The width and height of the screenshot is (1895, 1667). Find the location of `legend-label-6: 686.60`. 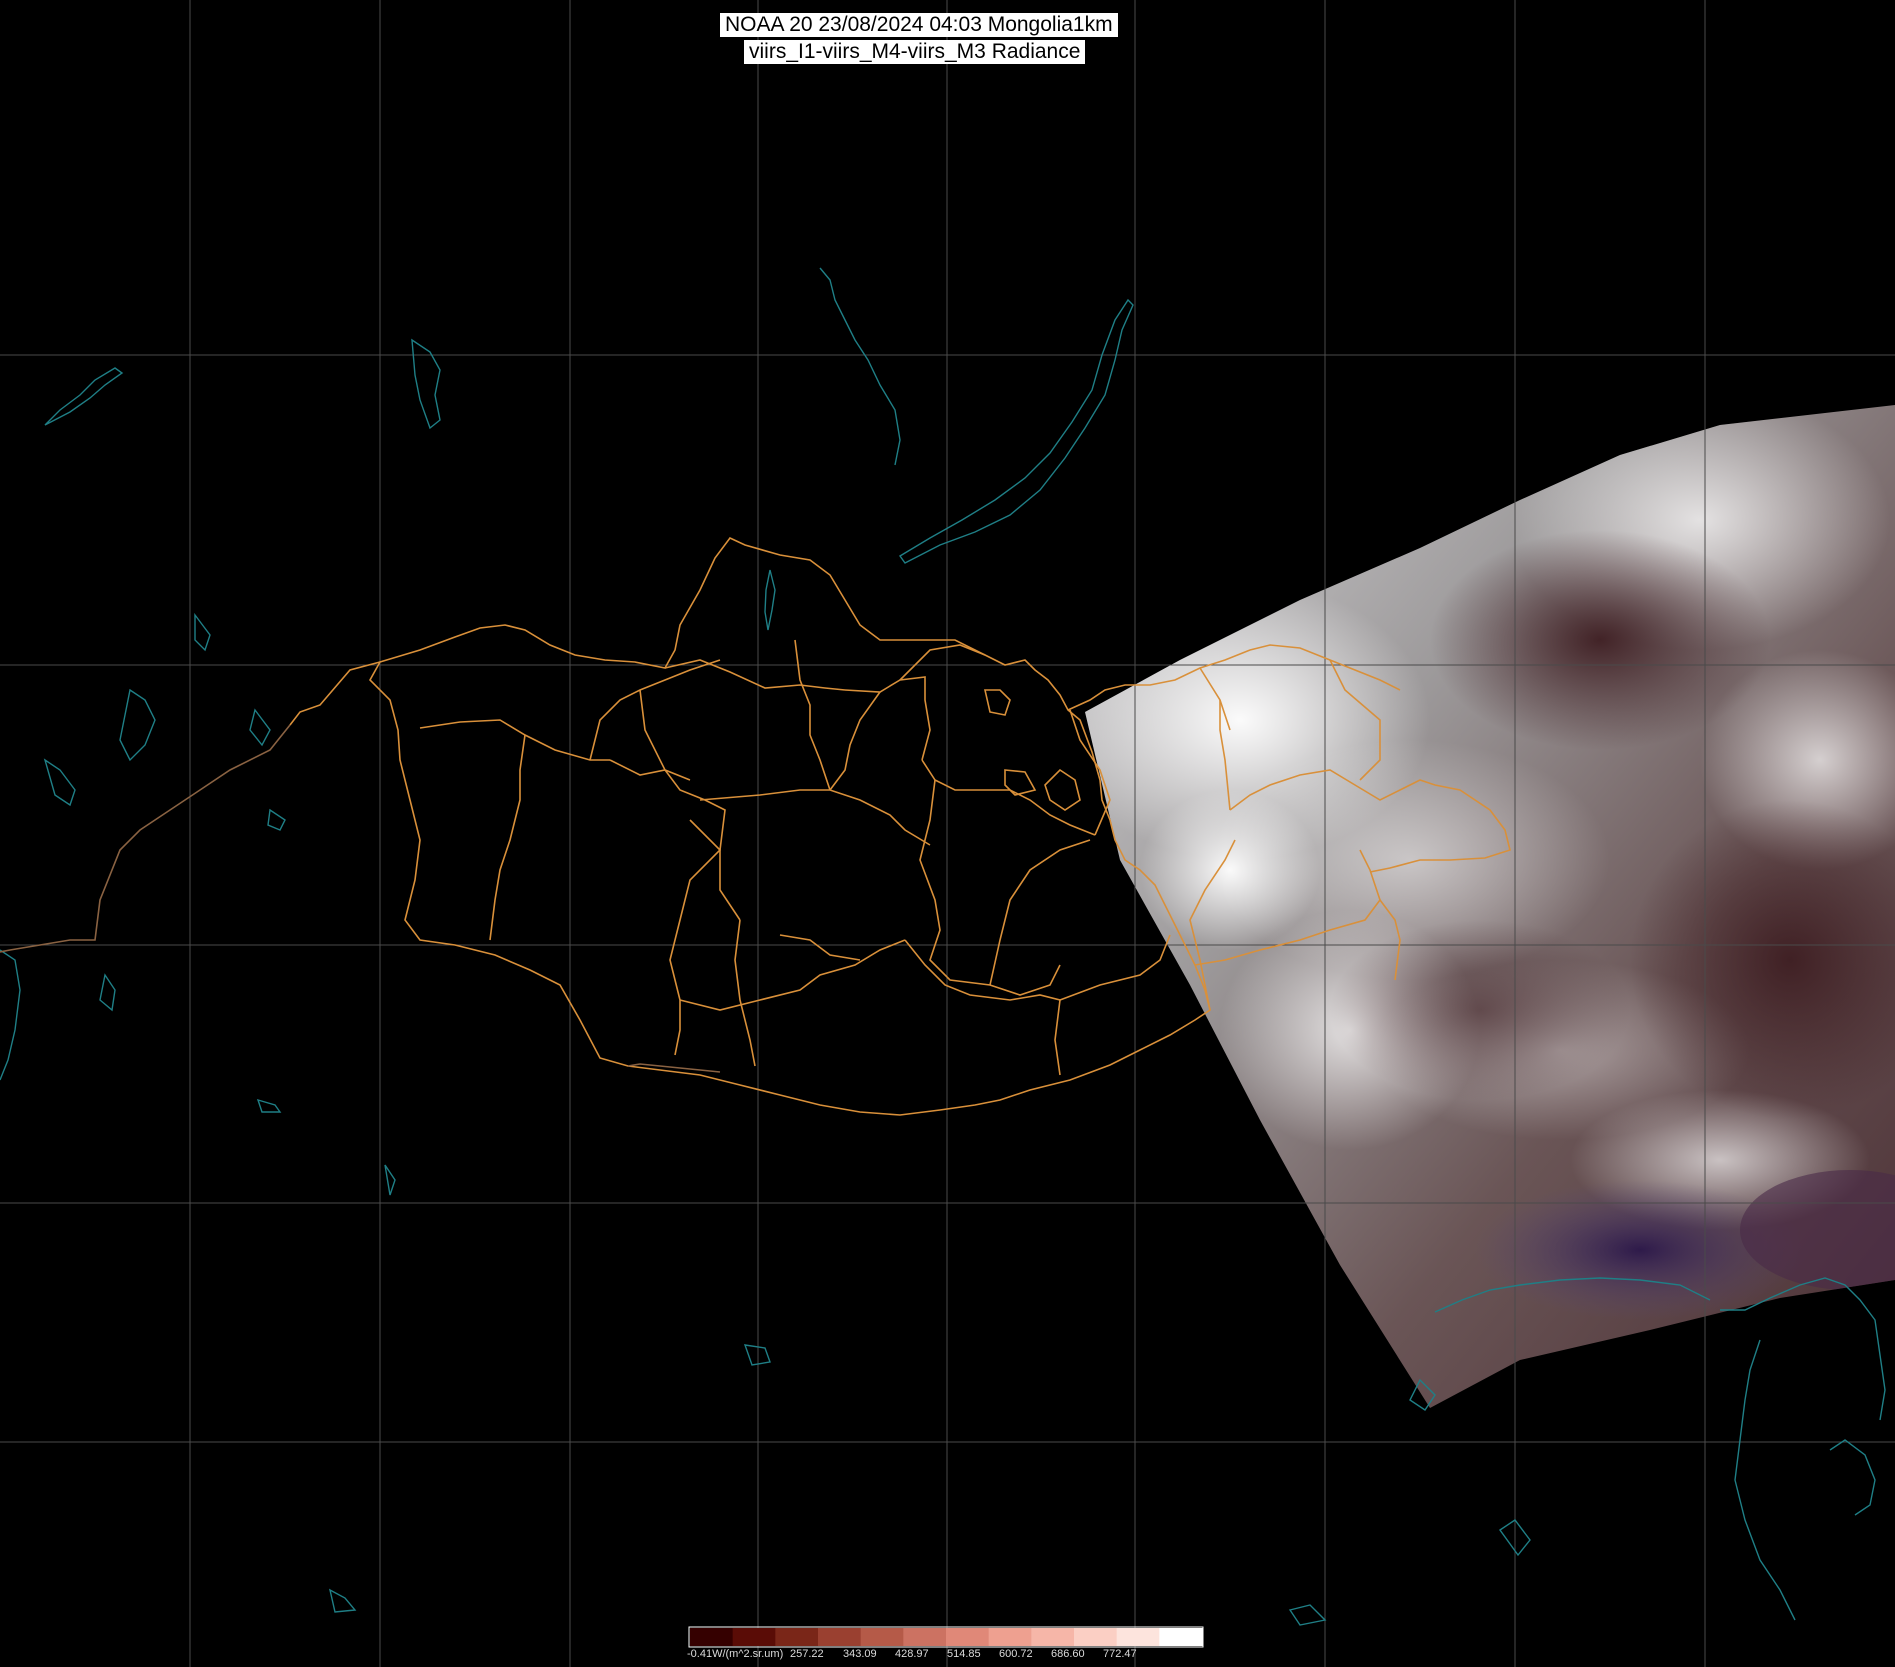

legend-label-6: 686.60 is located at coordinates (1068, 1654).